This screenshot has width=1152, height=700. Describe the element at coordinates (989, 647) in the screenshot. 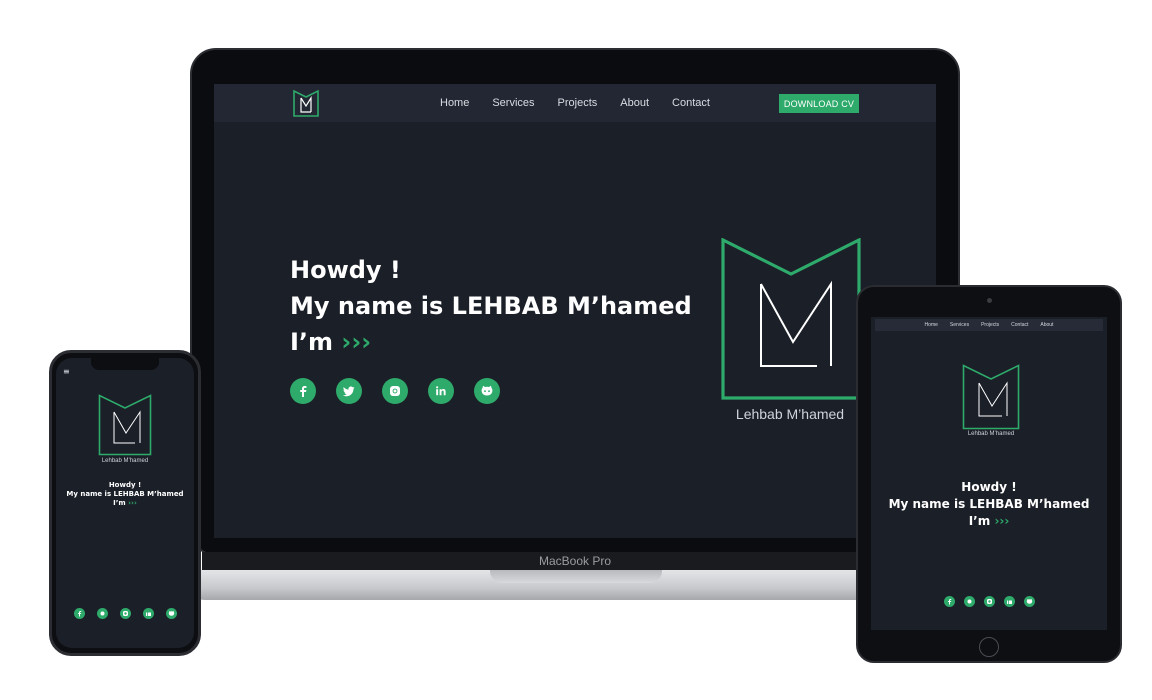

I see `tablet-home-button` at that location.